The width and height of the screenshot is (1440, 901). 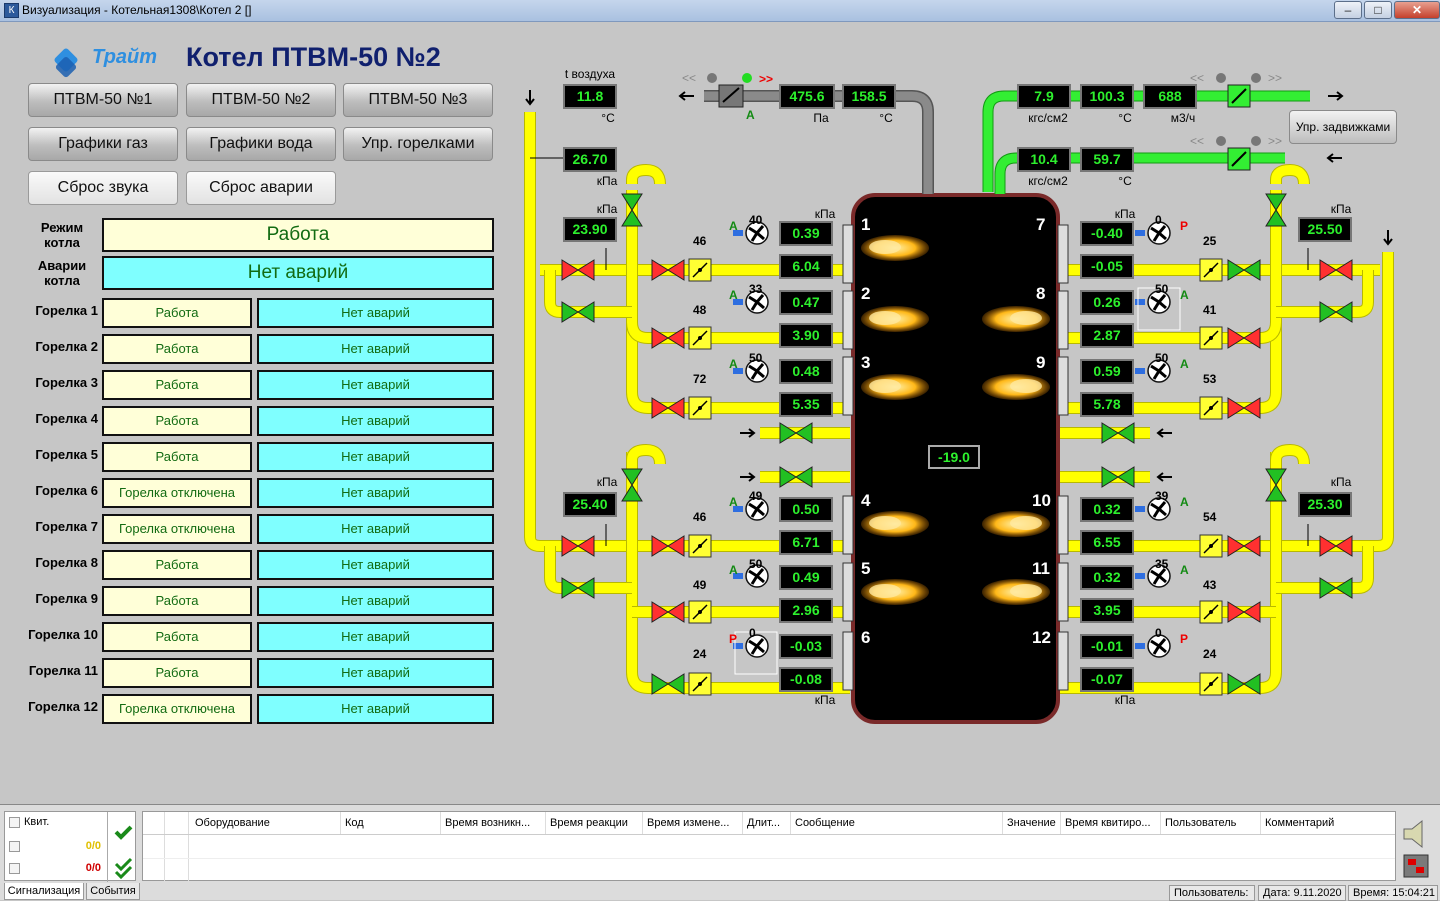 I want to click on gas-left-upper: 23.90, so click(x=590, y=229).